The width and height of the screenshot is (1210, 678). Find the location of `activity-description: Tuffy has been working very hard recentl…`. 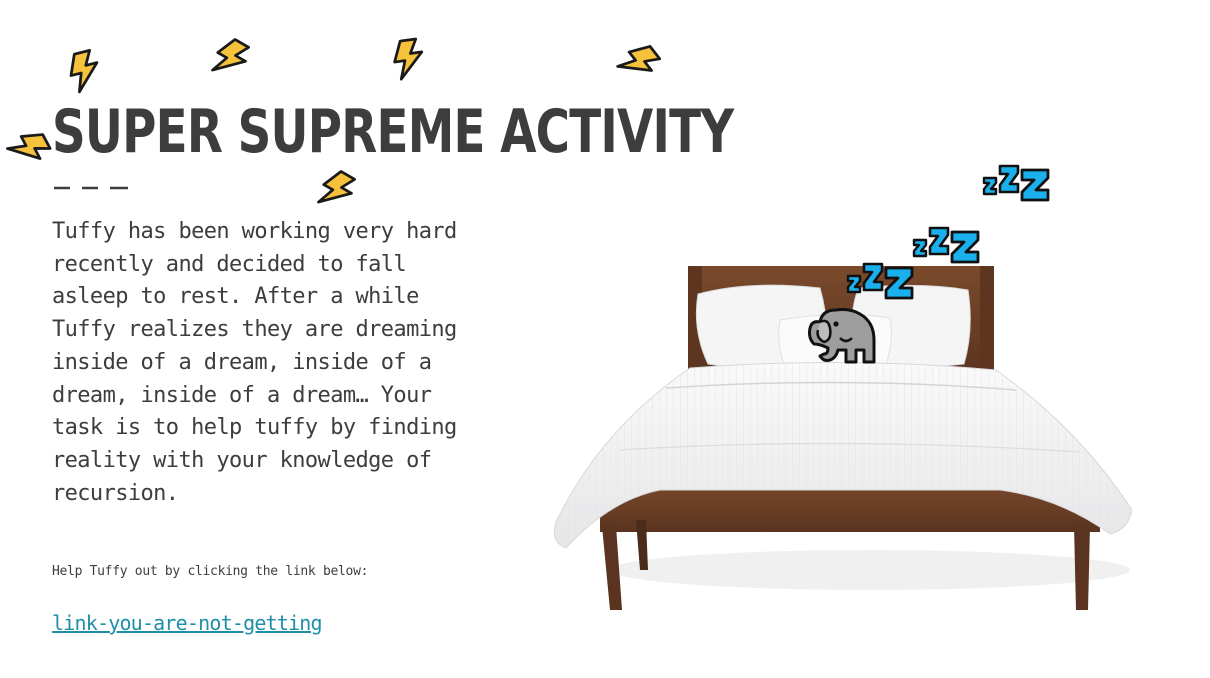

activity-description: Tuffy has been working very hard recentl… is located at coordinates (254, 362).